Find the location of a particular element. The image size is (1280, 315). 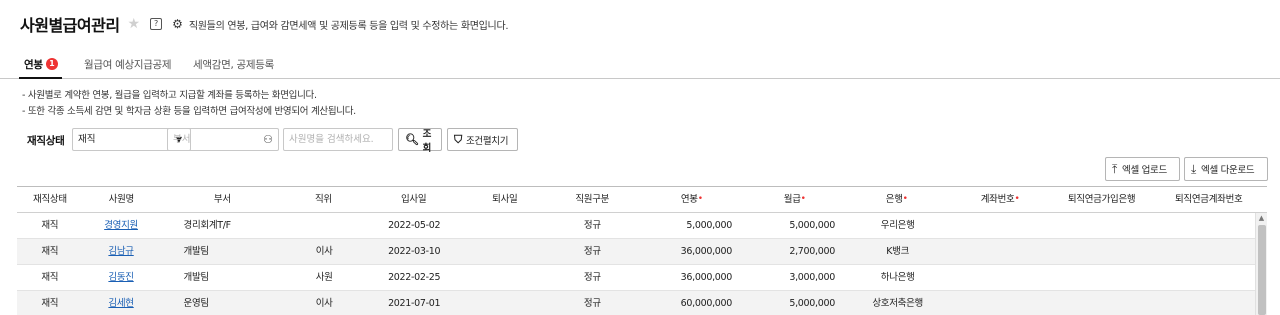

employee-link: 경영지원 is located at coordinates (121, 225).